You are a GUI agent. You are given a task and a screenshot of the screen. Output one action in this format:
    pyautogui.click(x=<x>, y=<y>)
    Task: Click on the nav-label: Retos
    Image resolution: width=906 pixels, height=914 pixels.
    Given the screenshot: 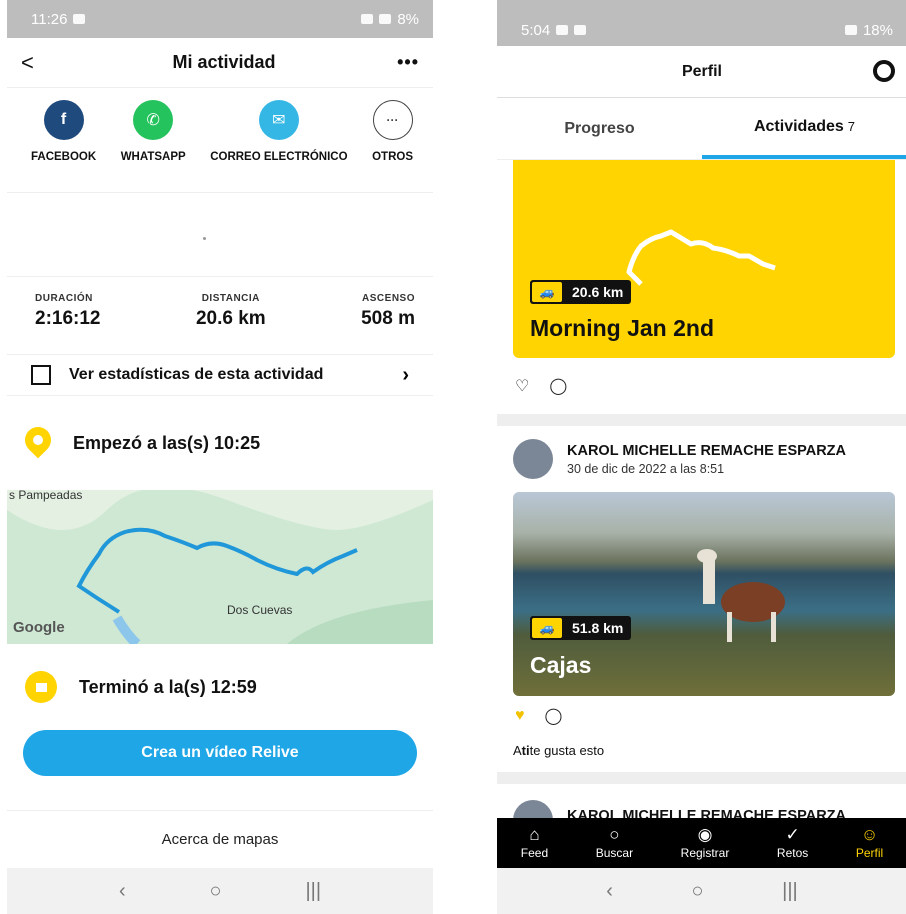 What is the action you would take?
    pyautogui.click(x=792, y=853)
    